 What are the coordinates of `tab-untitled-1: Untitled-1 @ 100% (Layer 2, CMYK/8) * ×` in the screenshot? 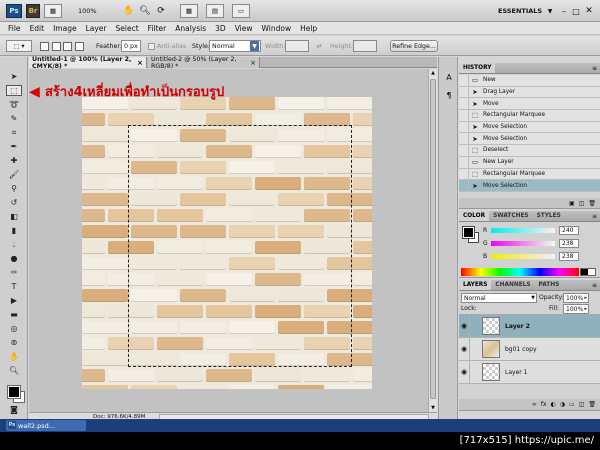 It's located at (88, 63).